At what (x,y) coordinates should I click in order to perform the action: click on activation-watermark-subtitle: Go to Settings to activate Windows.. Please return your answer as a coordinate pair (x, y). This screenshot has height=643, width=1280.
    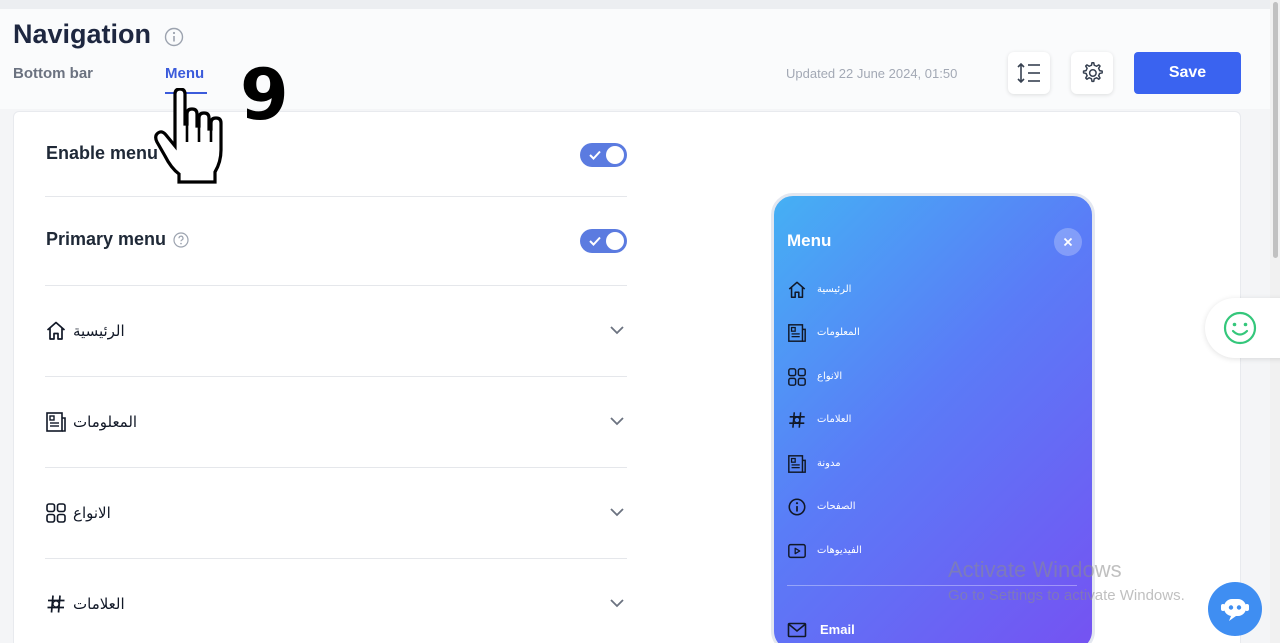
    Looking at the image, I should click on (1066, 595).